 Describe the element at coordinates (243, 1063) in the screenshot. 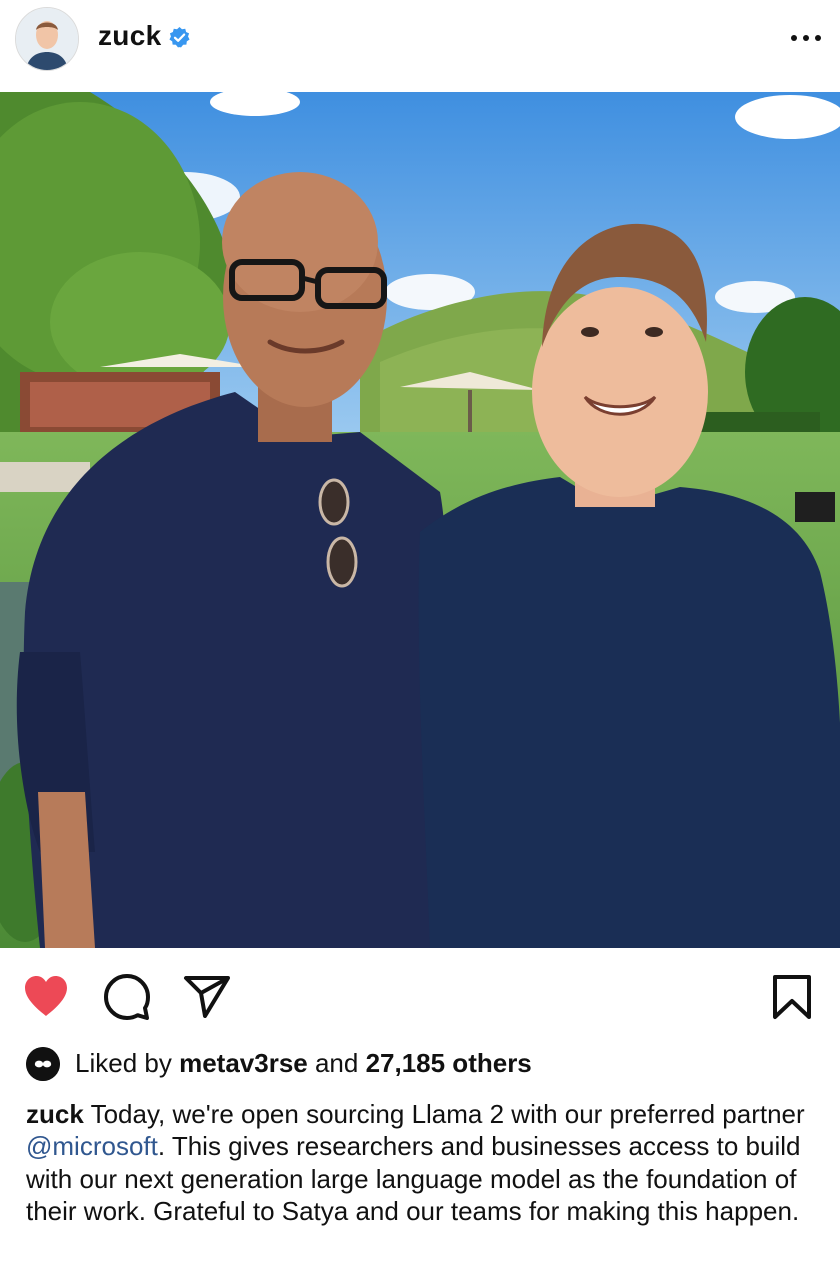

I see `liker-username: metav3rse` at that location.